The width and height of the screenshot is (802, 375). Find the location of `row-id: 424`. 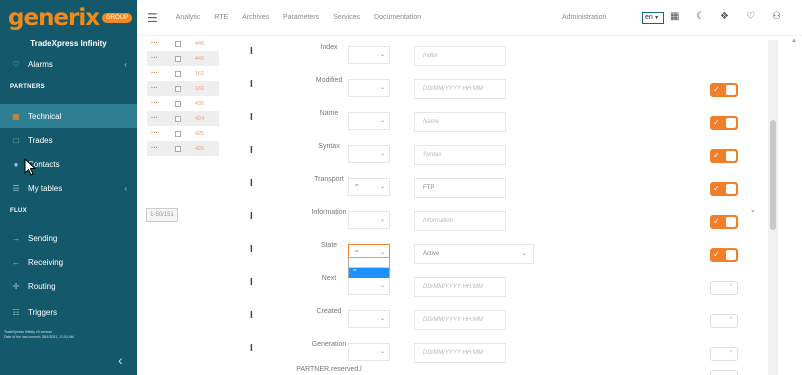

row-id: 424 is located at coordinates (200, 118).